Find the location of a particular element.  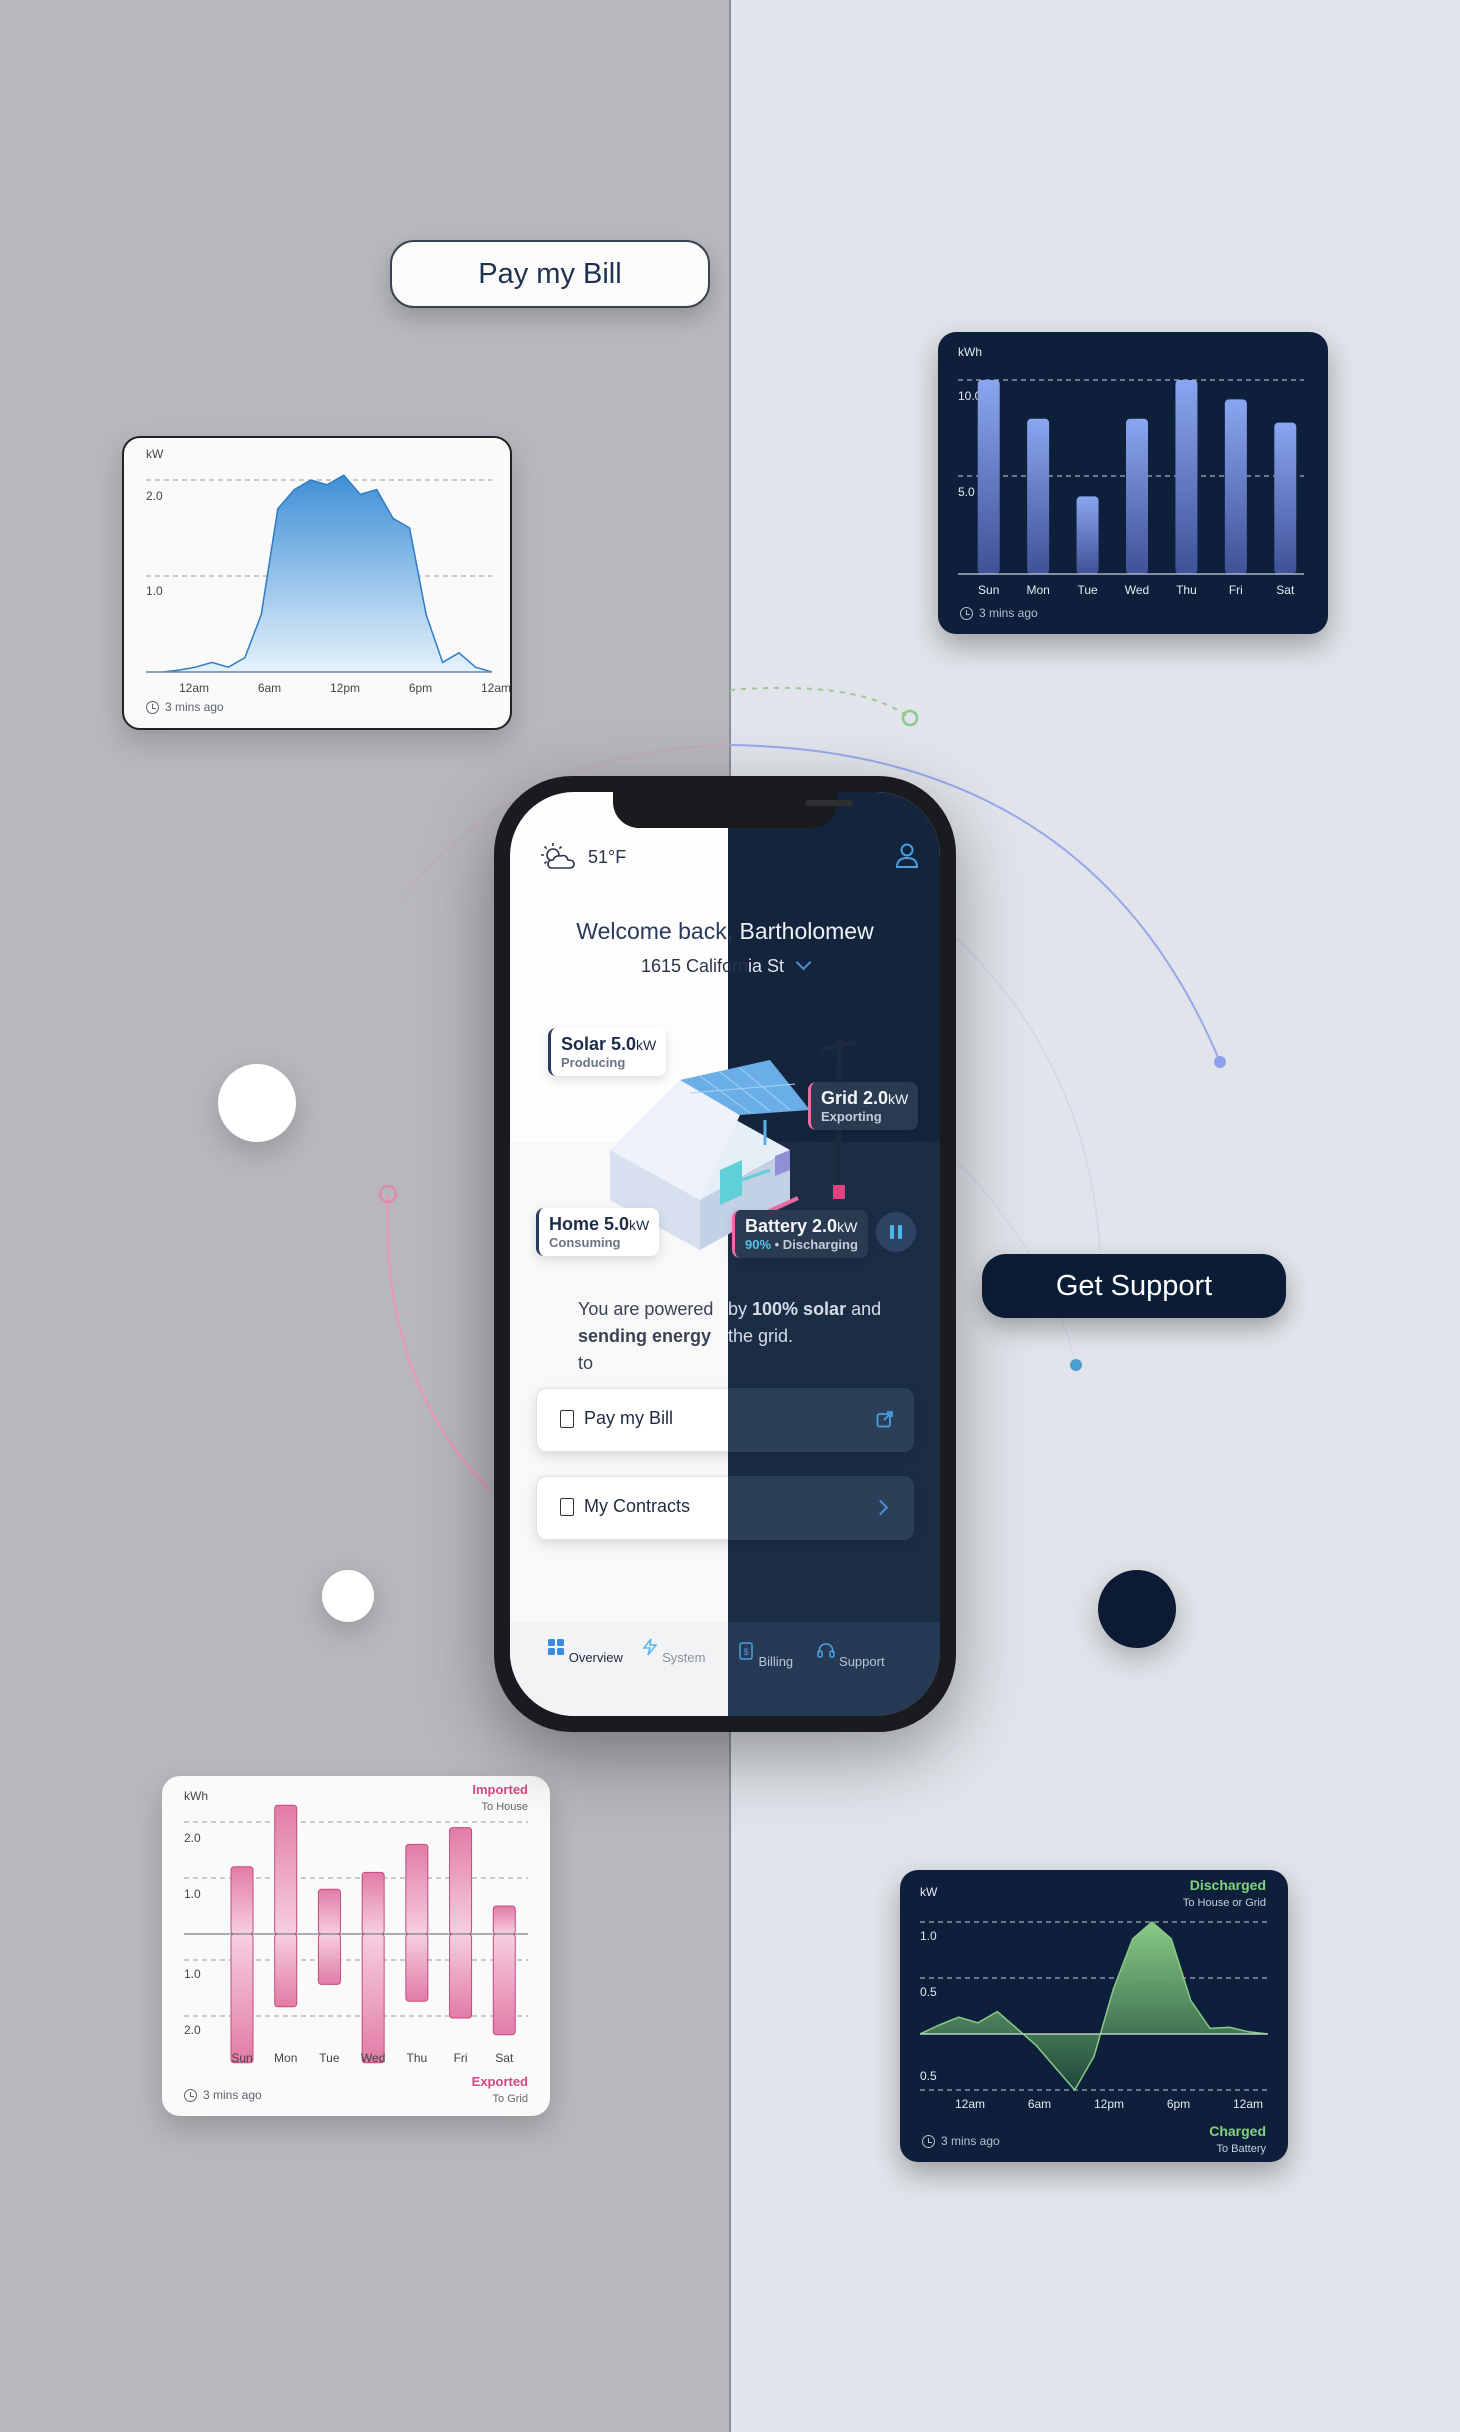

user-name: Bartholomew is located at coordinates (803, 931).